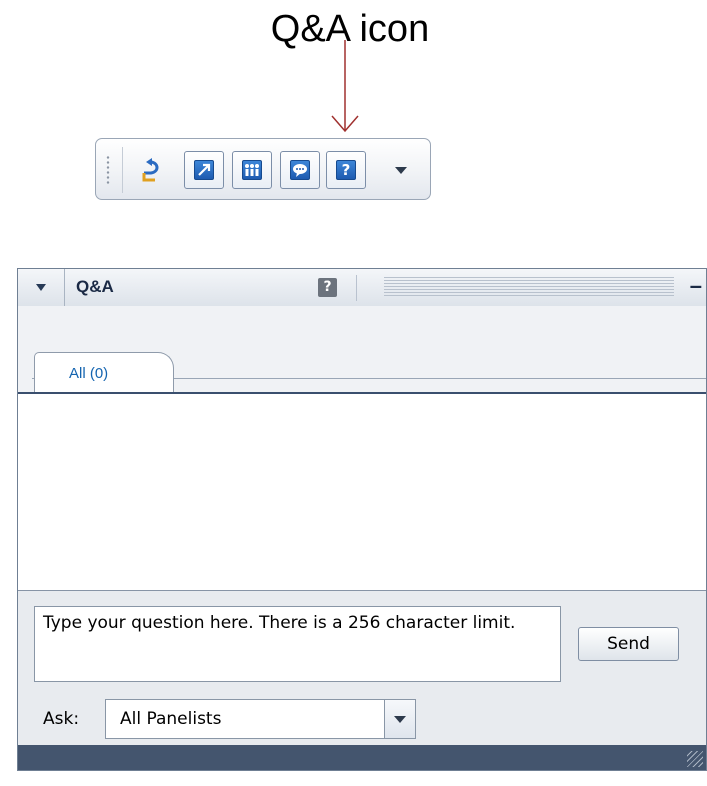 The image size is (707, 786). Describe the element at coordinates (696, 286) in the screenshot. I see `minimize-button: –` at that location.